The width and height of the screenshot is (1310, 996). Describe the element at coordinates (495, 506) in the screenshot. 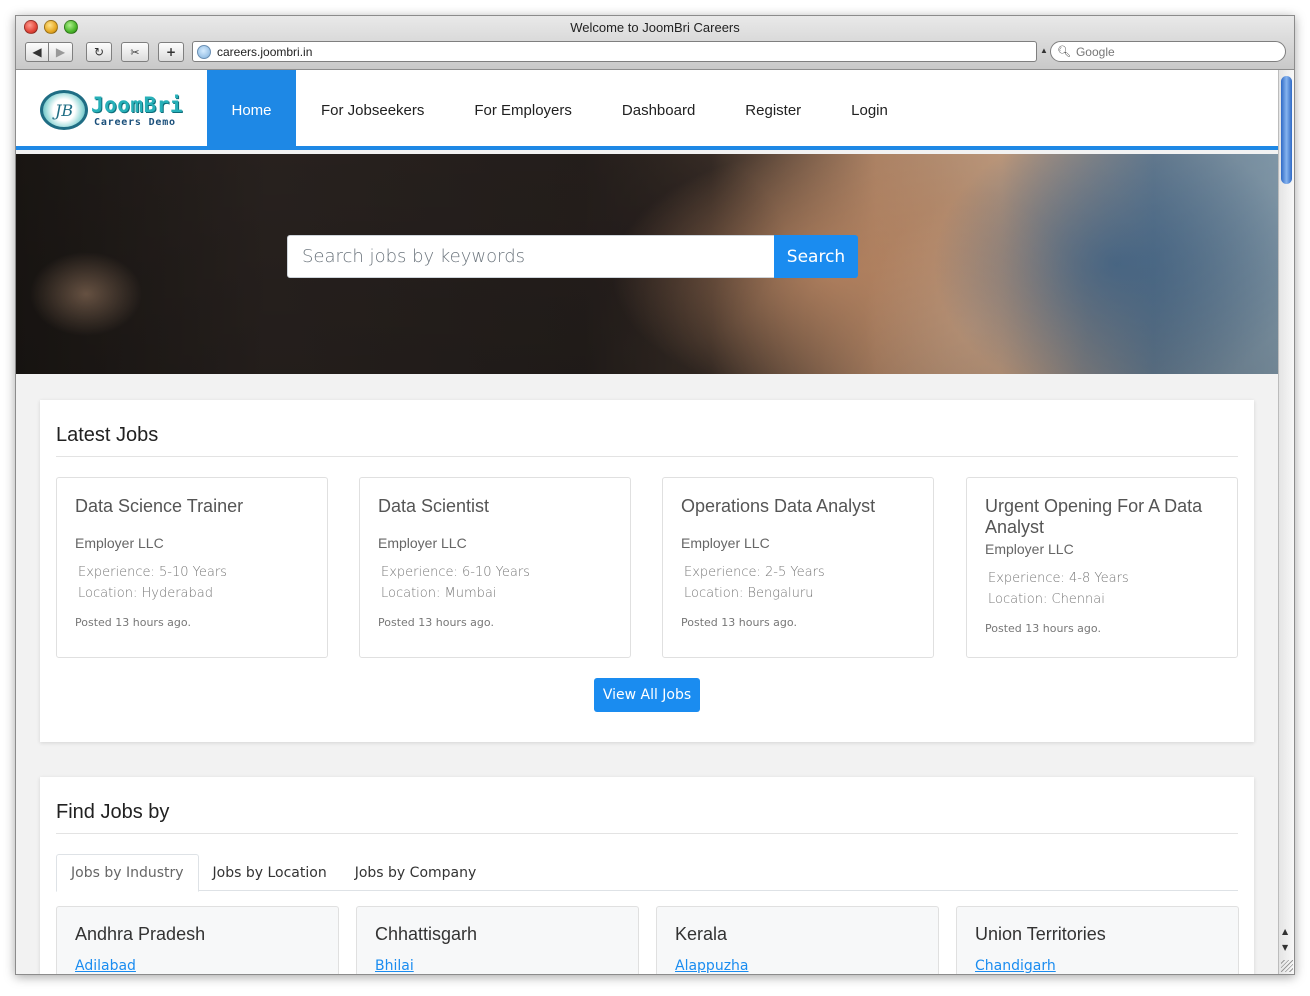

I see `job-title: Data Scientist` at that location.